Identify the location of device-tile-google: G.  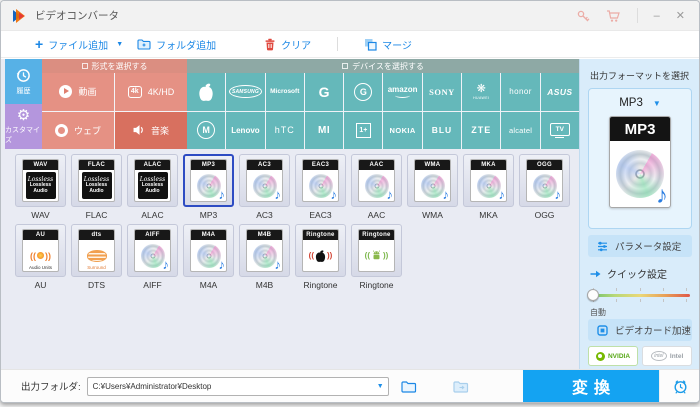
(324, 92).